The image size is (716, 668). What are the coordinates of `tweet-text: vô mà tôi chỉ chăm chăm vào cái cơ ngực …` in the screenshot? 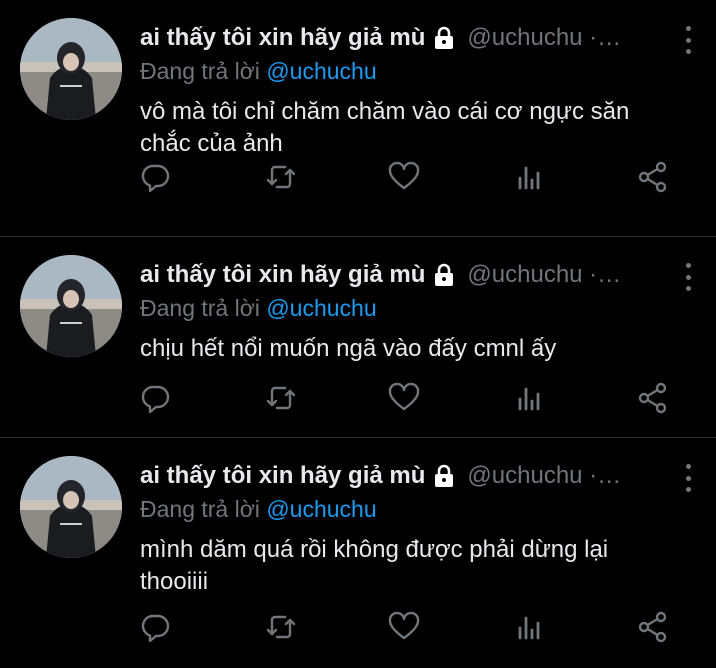 It's located at (385, 127).